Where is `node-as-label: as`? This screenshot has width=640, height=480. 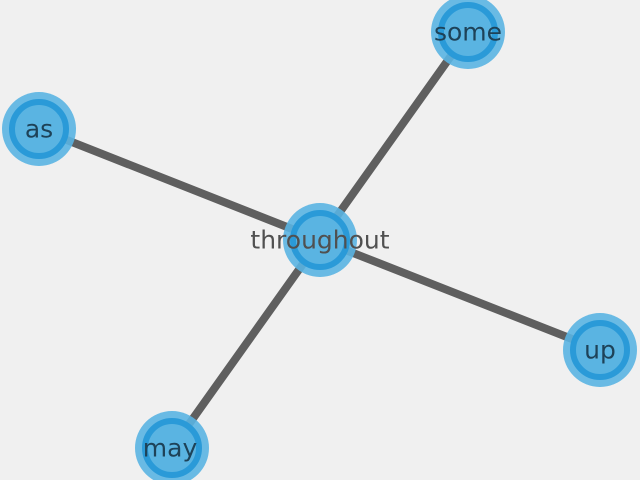
node-as-label: as is located at coordinates (39, 129).